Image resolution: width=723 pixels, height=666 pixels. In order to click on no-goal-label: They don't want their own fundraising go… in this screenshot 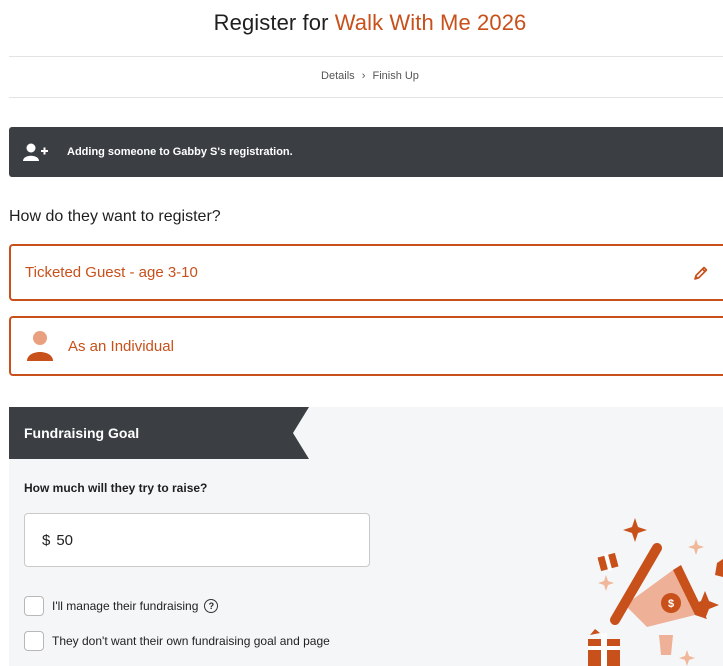, I will do `click(191, 641)`.